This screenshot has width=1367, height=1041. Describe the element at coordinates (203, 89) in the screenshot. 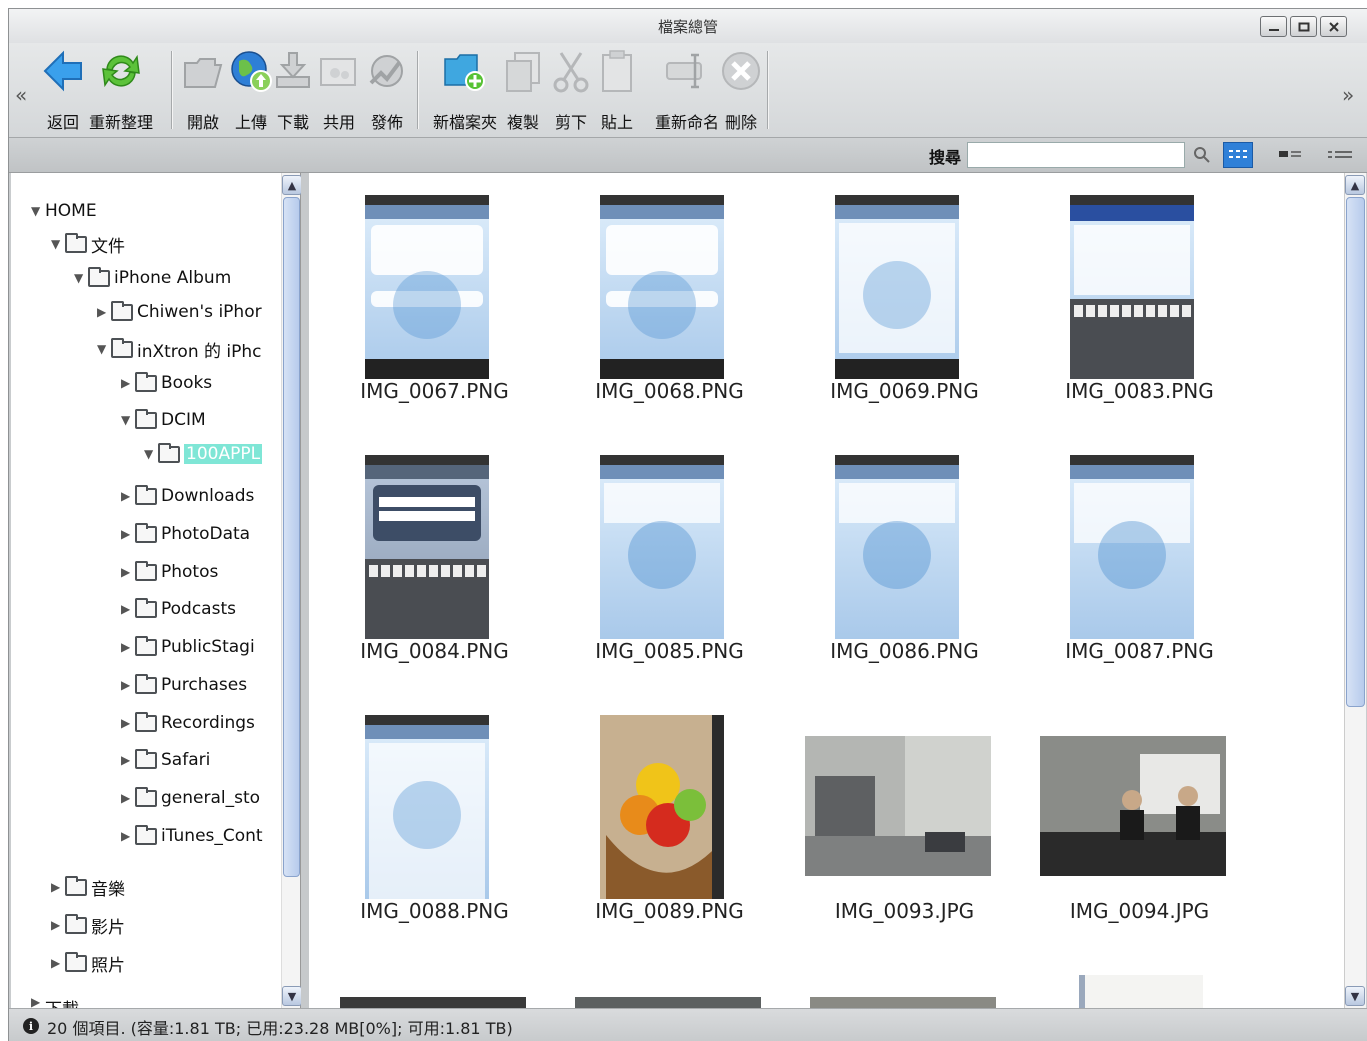

I see `open-button: 開啟` at that location.